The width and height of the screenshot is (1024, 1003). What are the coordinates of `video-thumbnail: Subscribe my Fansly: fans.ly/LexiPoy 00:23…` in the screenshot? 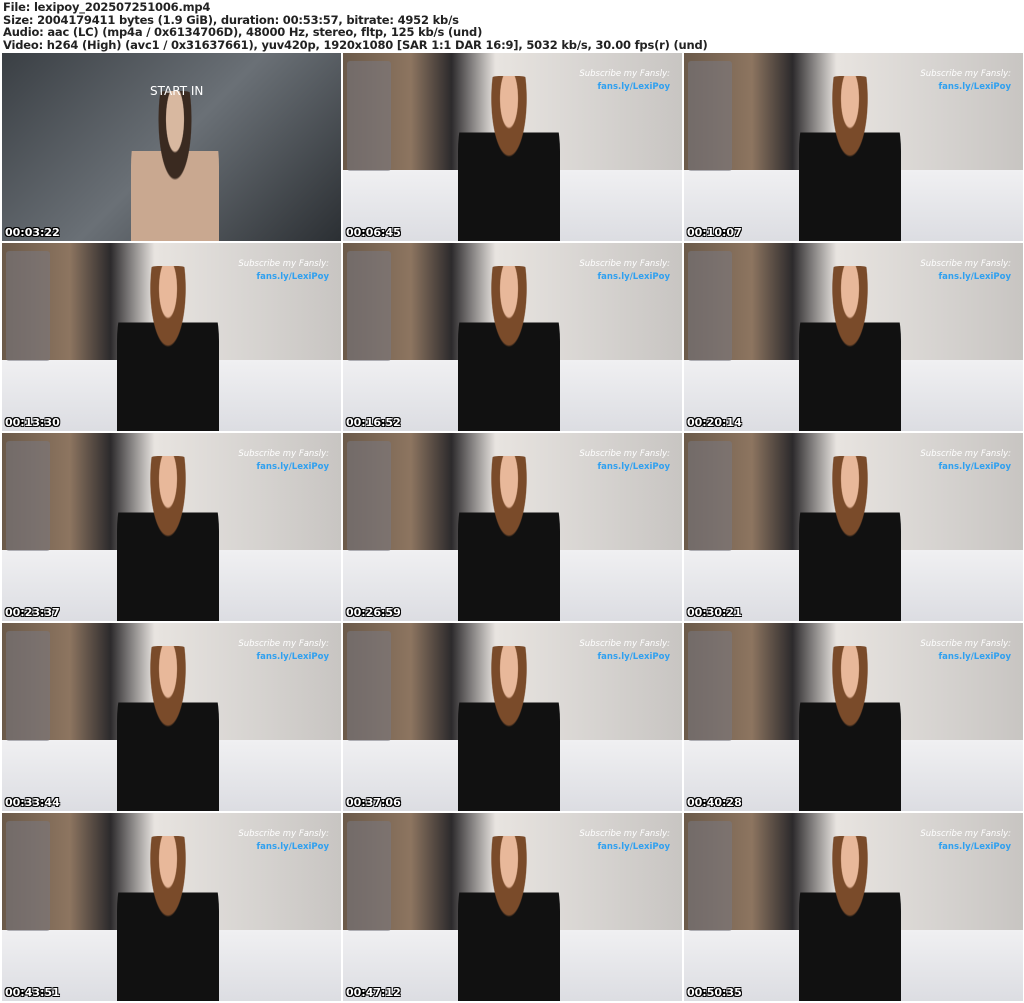 It's located at (171, 527).